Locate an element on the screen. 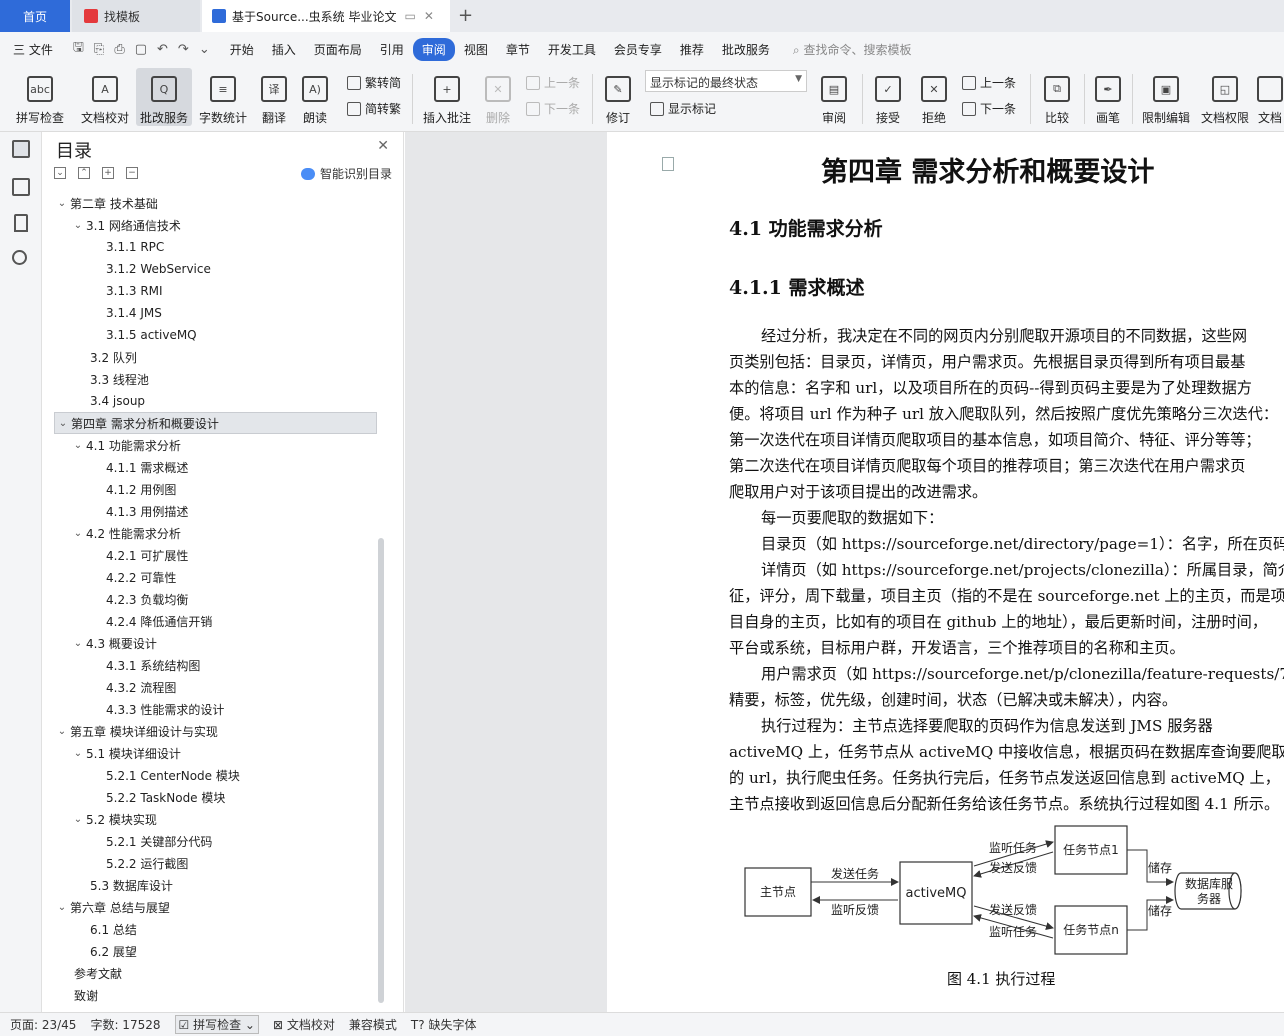 This screenshot has width=1284, height=1036. toc-item: 3.1.4 JMS is located at coordinates (215, 313).